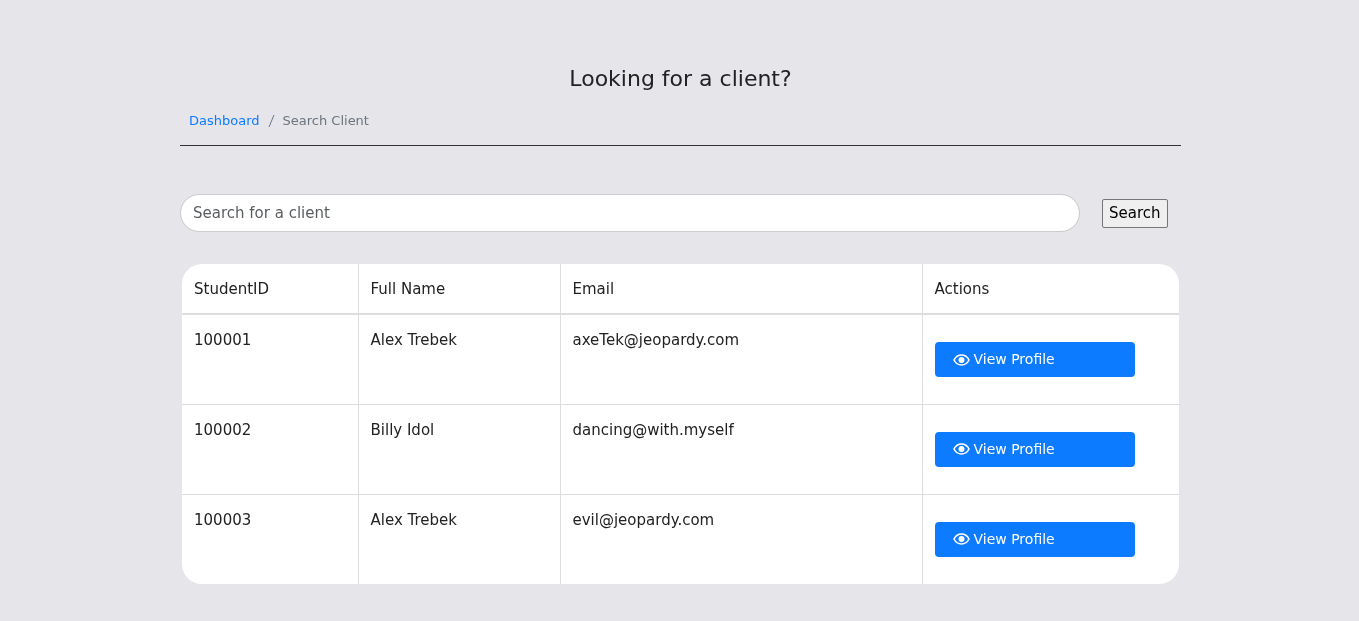  I want to click on breadcrumb-link: Dashboard, so click(224, 120).